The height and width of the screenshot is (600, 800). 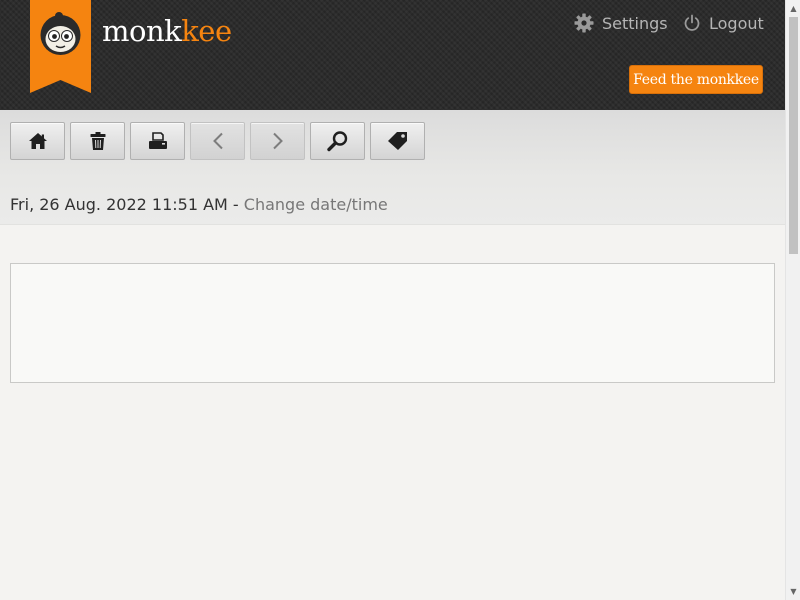 I want to click on scroll-down-arrow-icon: ▼, so click(x=793, y=591).